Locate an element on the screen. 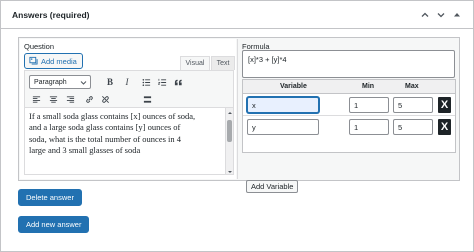  scroll-down-icon is located at coordinates (230, 171).